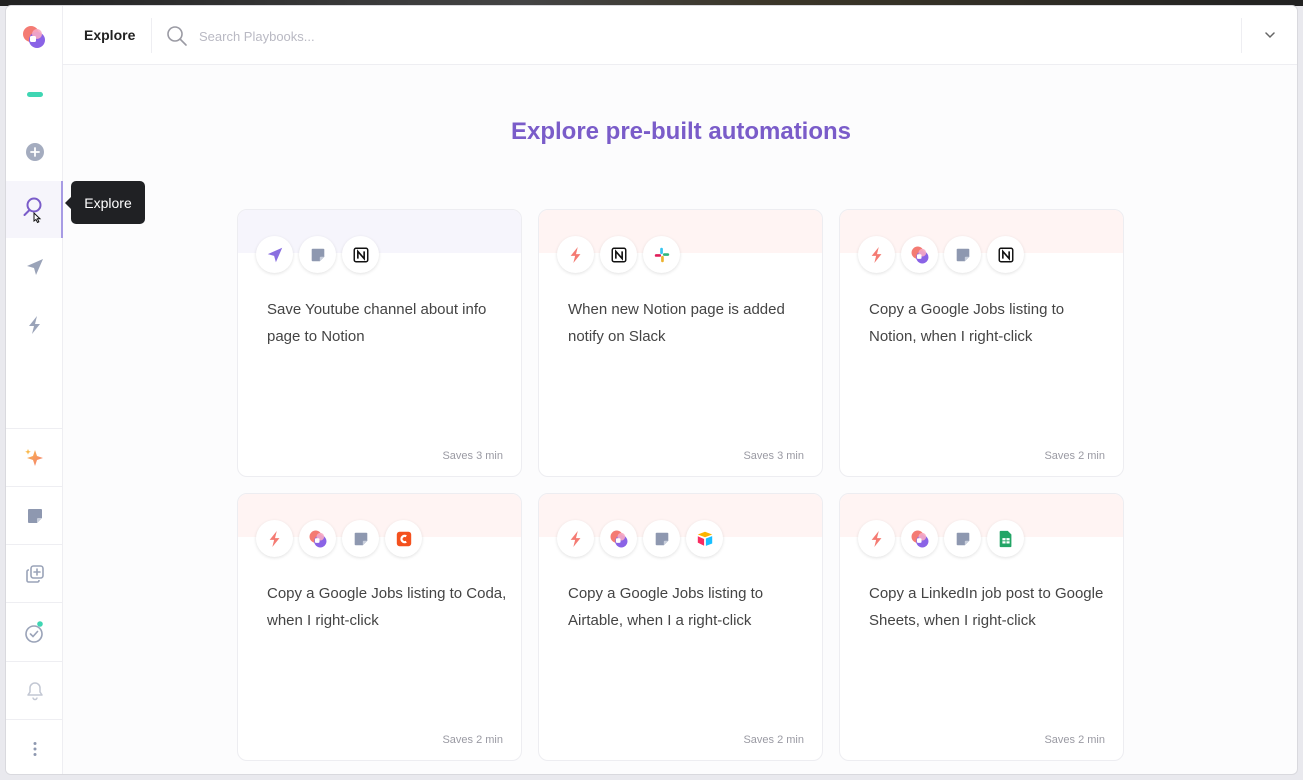  I want to click on top-bar: Explore, so click(680, 35).